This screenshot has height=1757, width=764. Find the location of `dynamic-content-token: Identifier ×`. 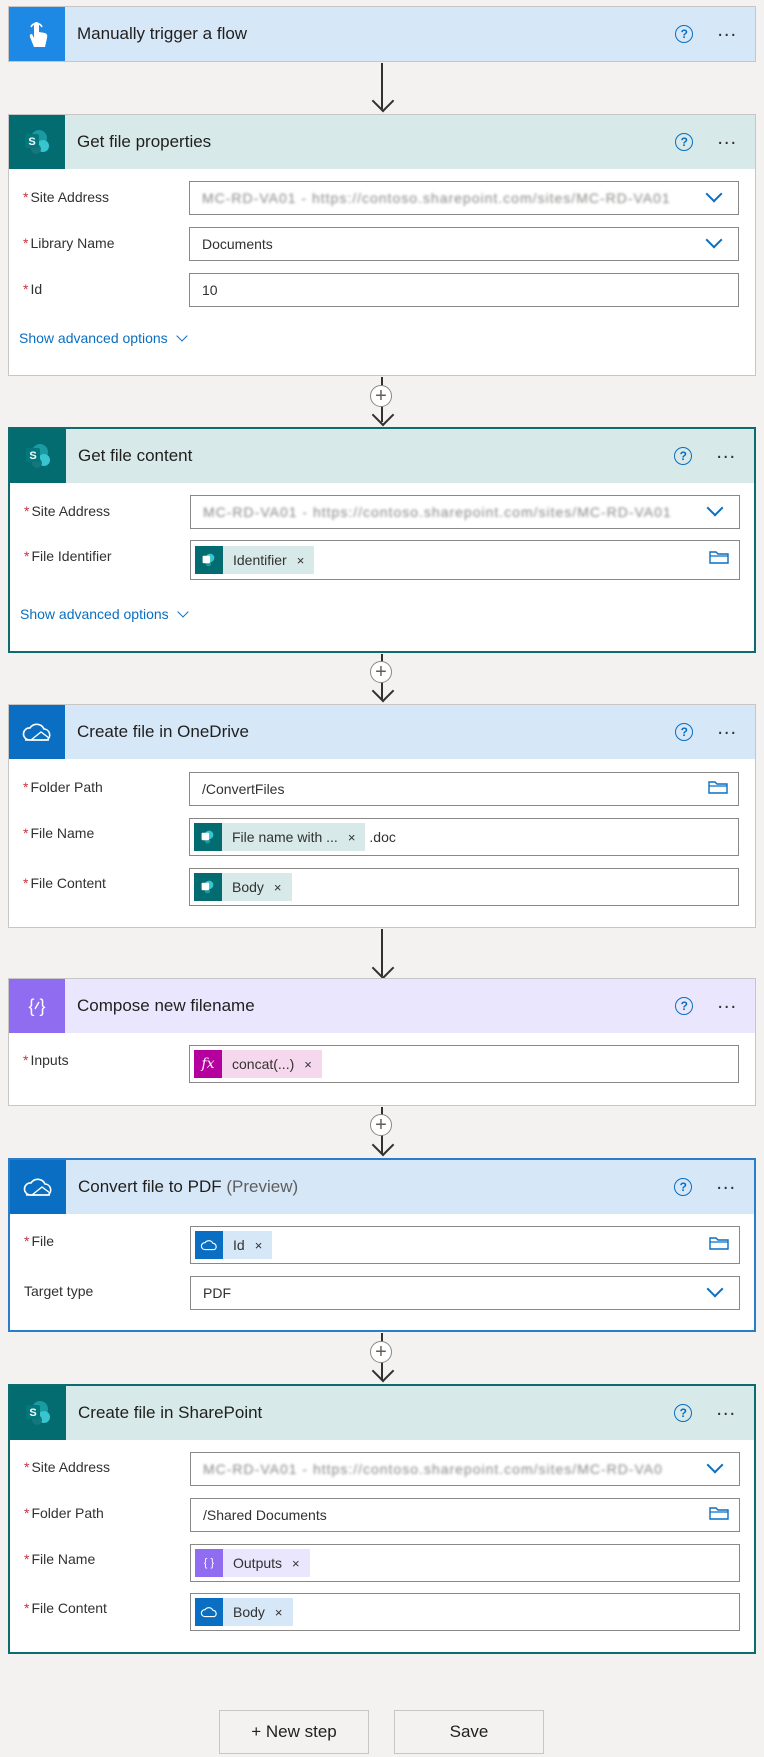

dynamic-content-token: Identifier × is located at coordinates (255, 560).